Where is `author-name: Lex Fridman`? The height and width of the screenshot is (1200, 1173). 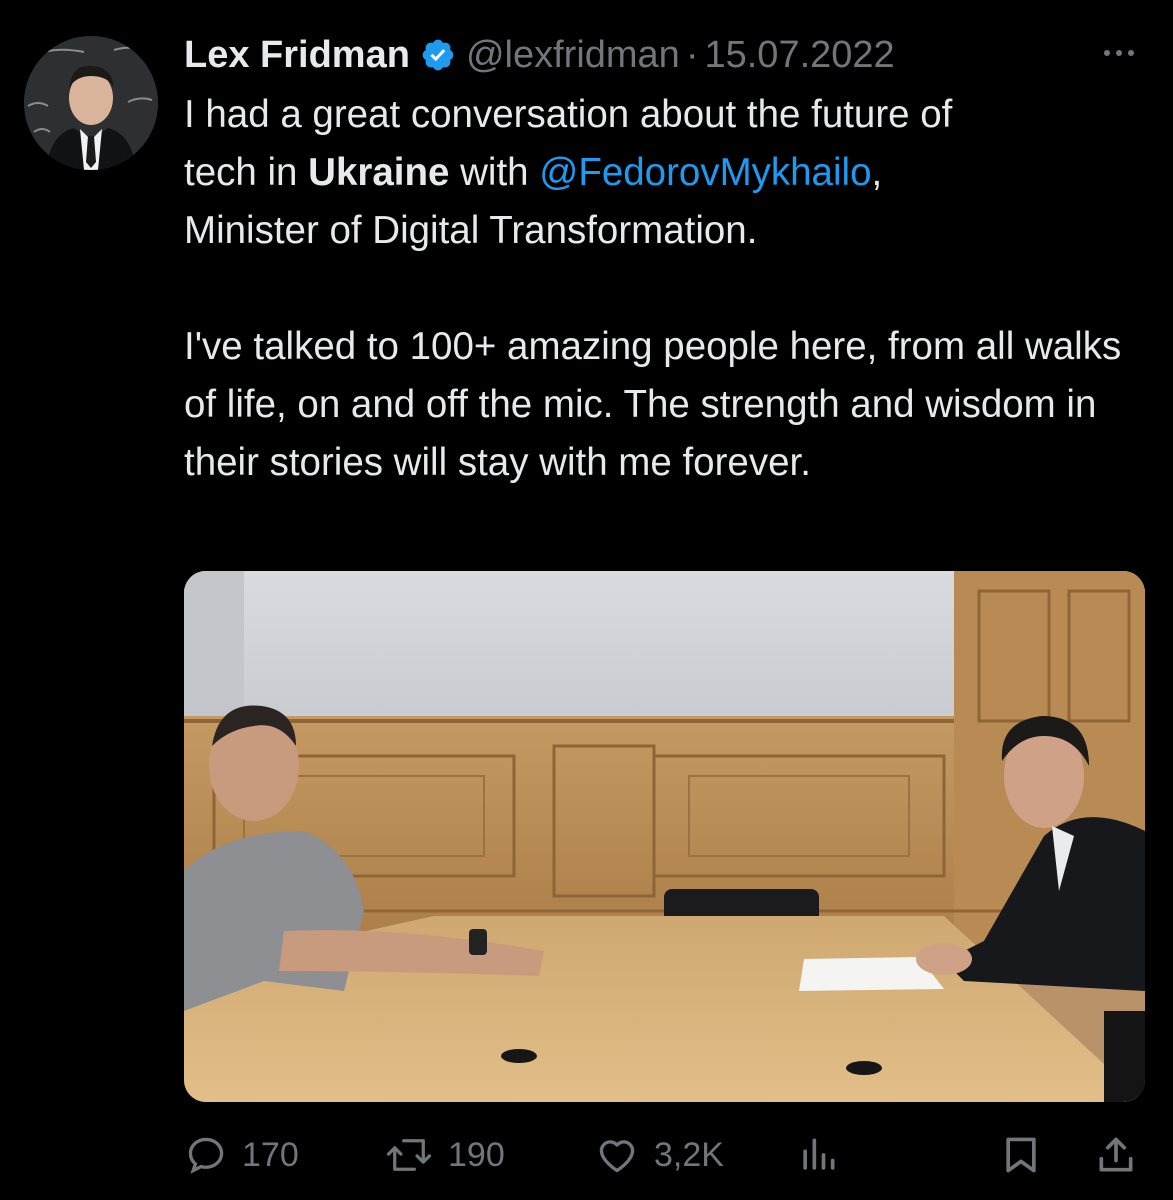
author-name: Lex Fridman is located at coordinates (297, 55).